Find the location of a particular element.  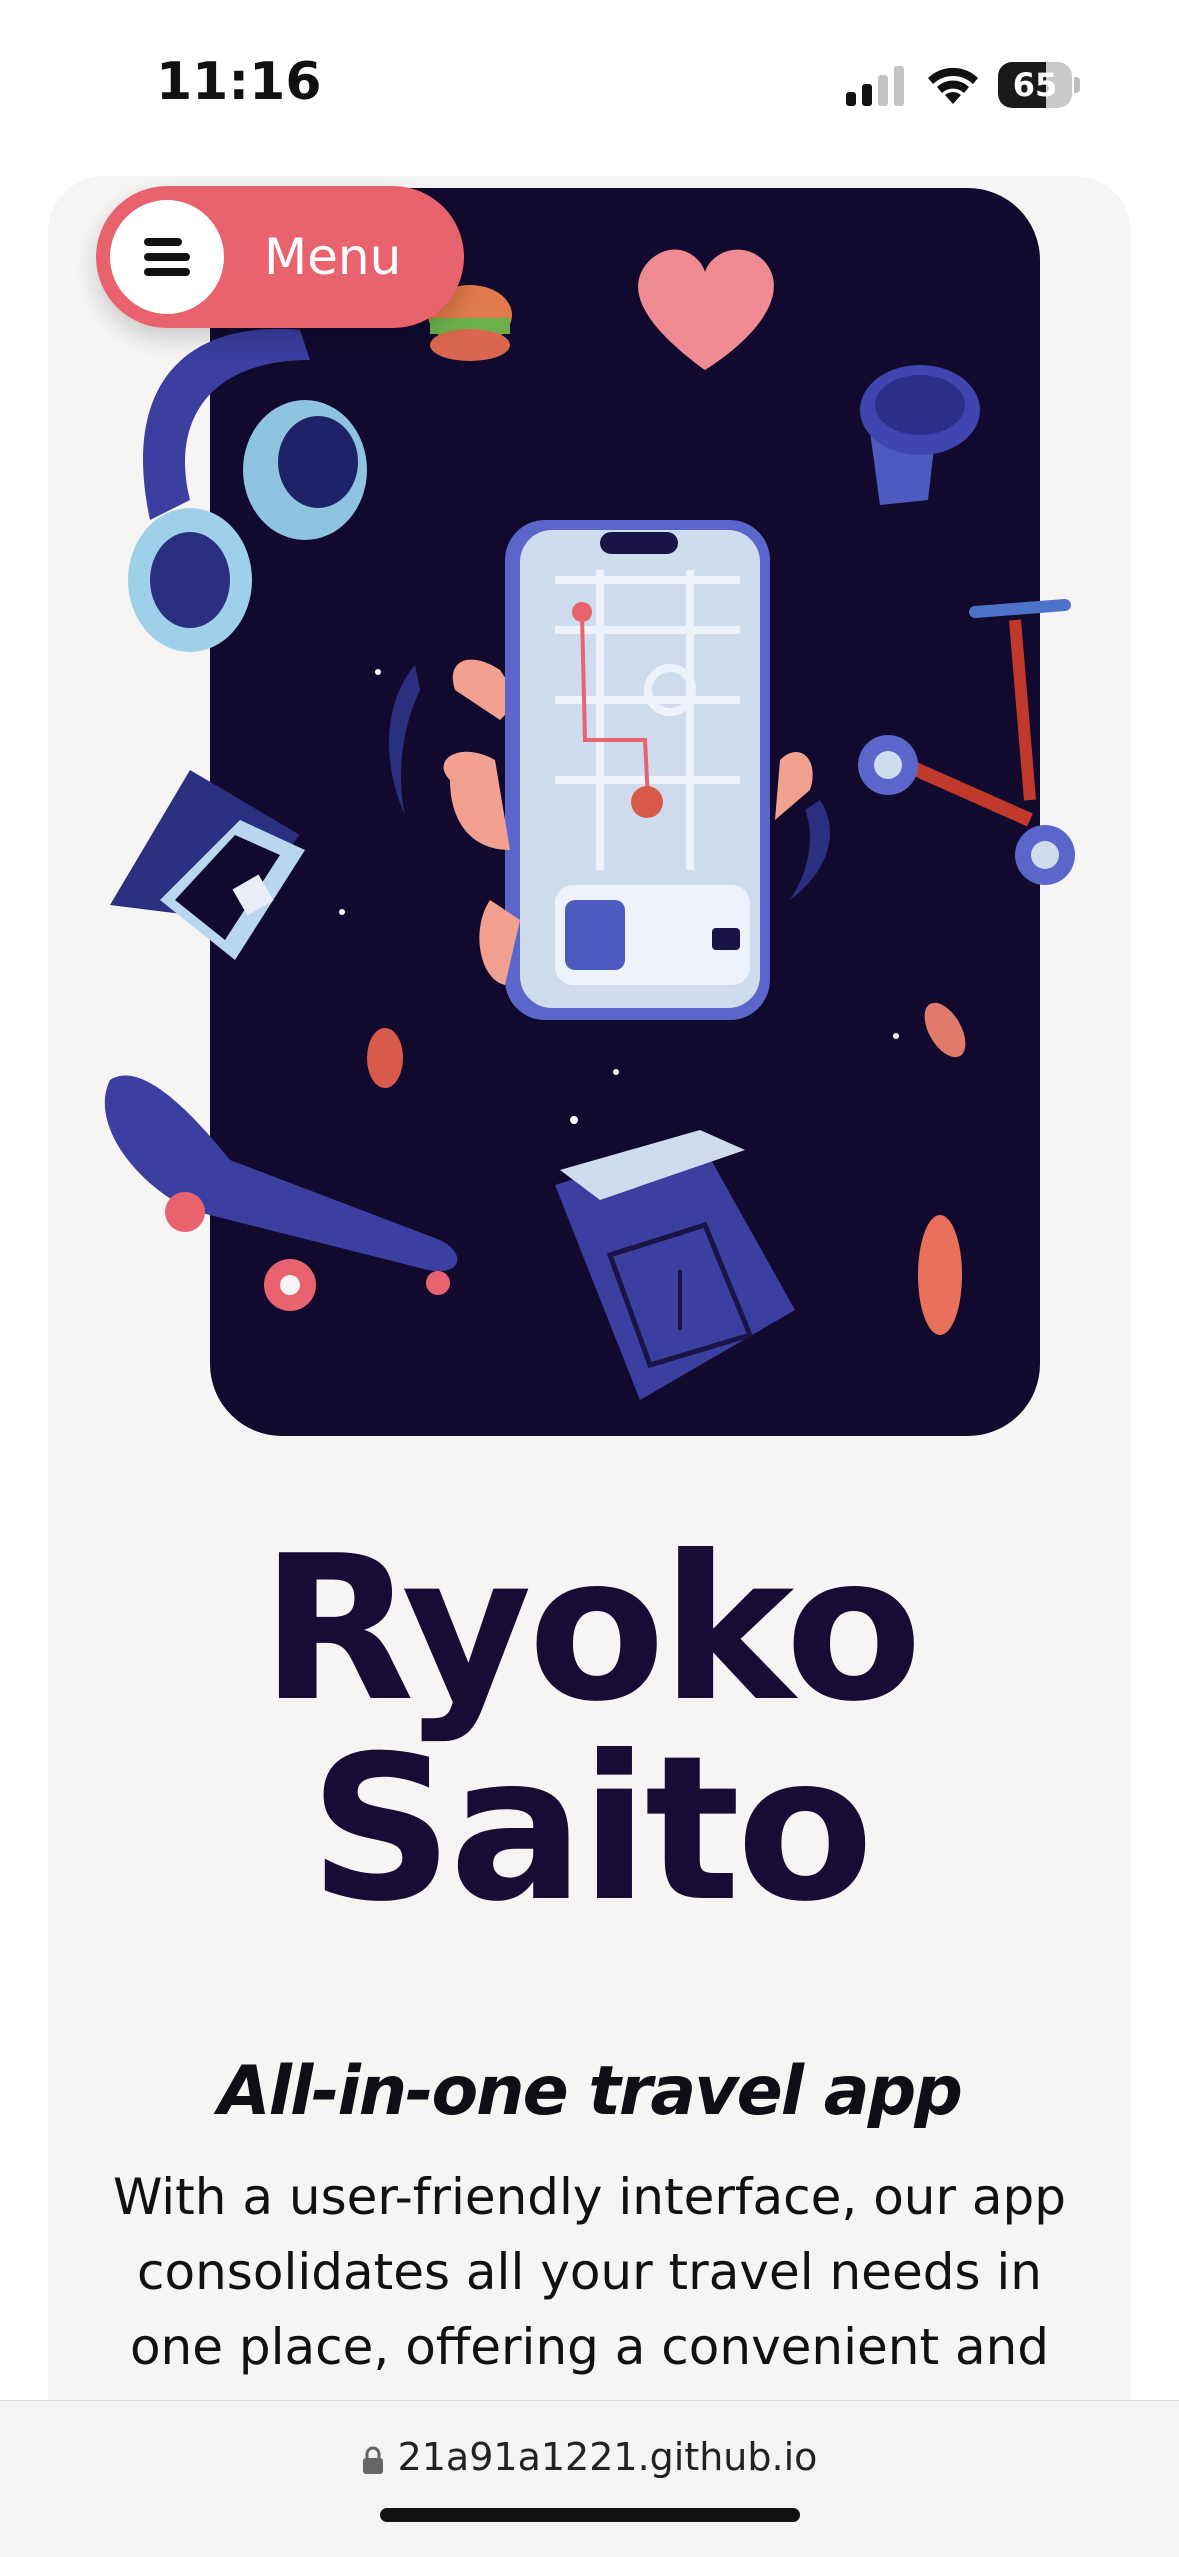

title-line-1: Ryoko is located at coordinates (591, 1629).